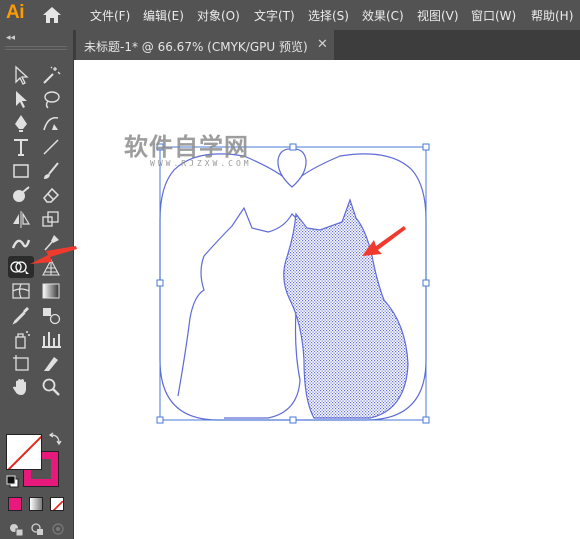 The height and width of the screenshot is (539, 580). What do you see at coordinates (51, 99) in the screenshot?
I see `lasso-icon` at bounding box center [51, 99].